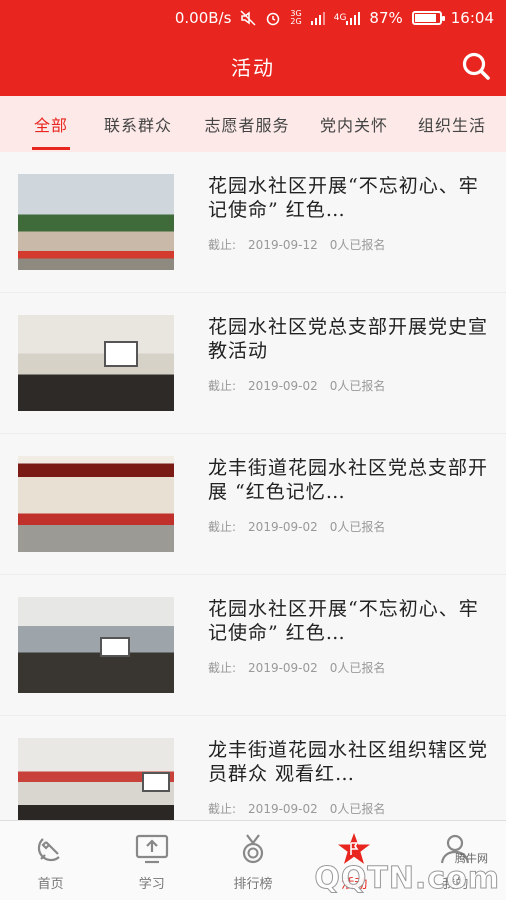  I want to click on tab-label: 志愿者服务, so click(247, 125).